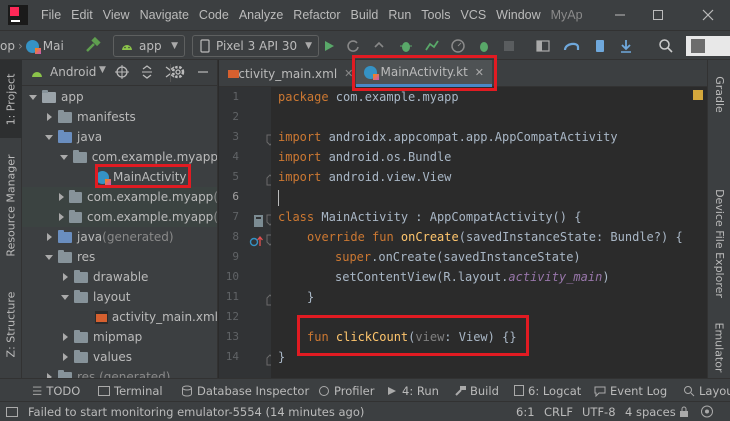 The height and width of the screenshot is (421, 730). Describe the element at coordinates (164, 15) in the screenshot. I see `menu-navigate: Navigate` at that location.